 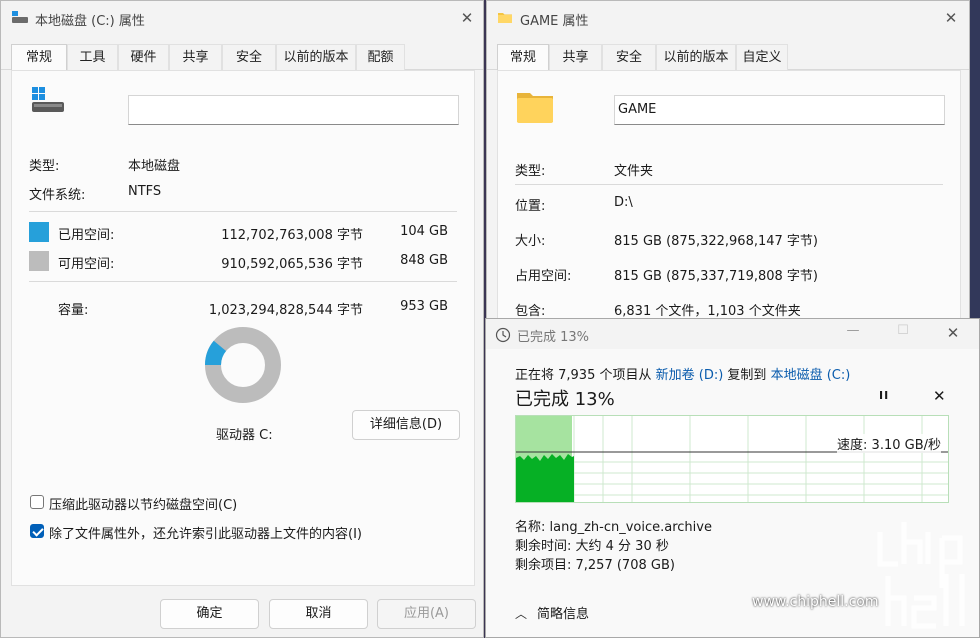 I want to click on copy-title-bar: 已完成 13% — ☐ ✕, so click(x=732, y=334).